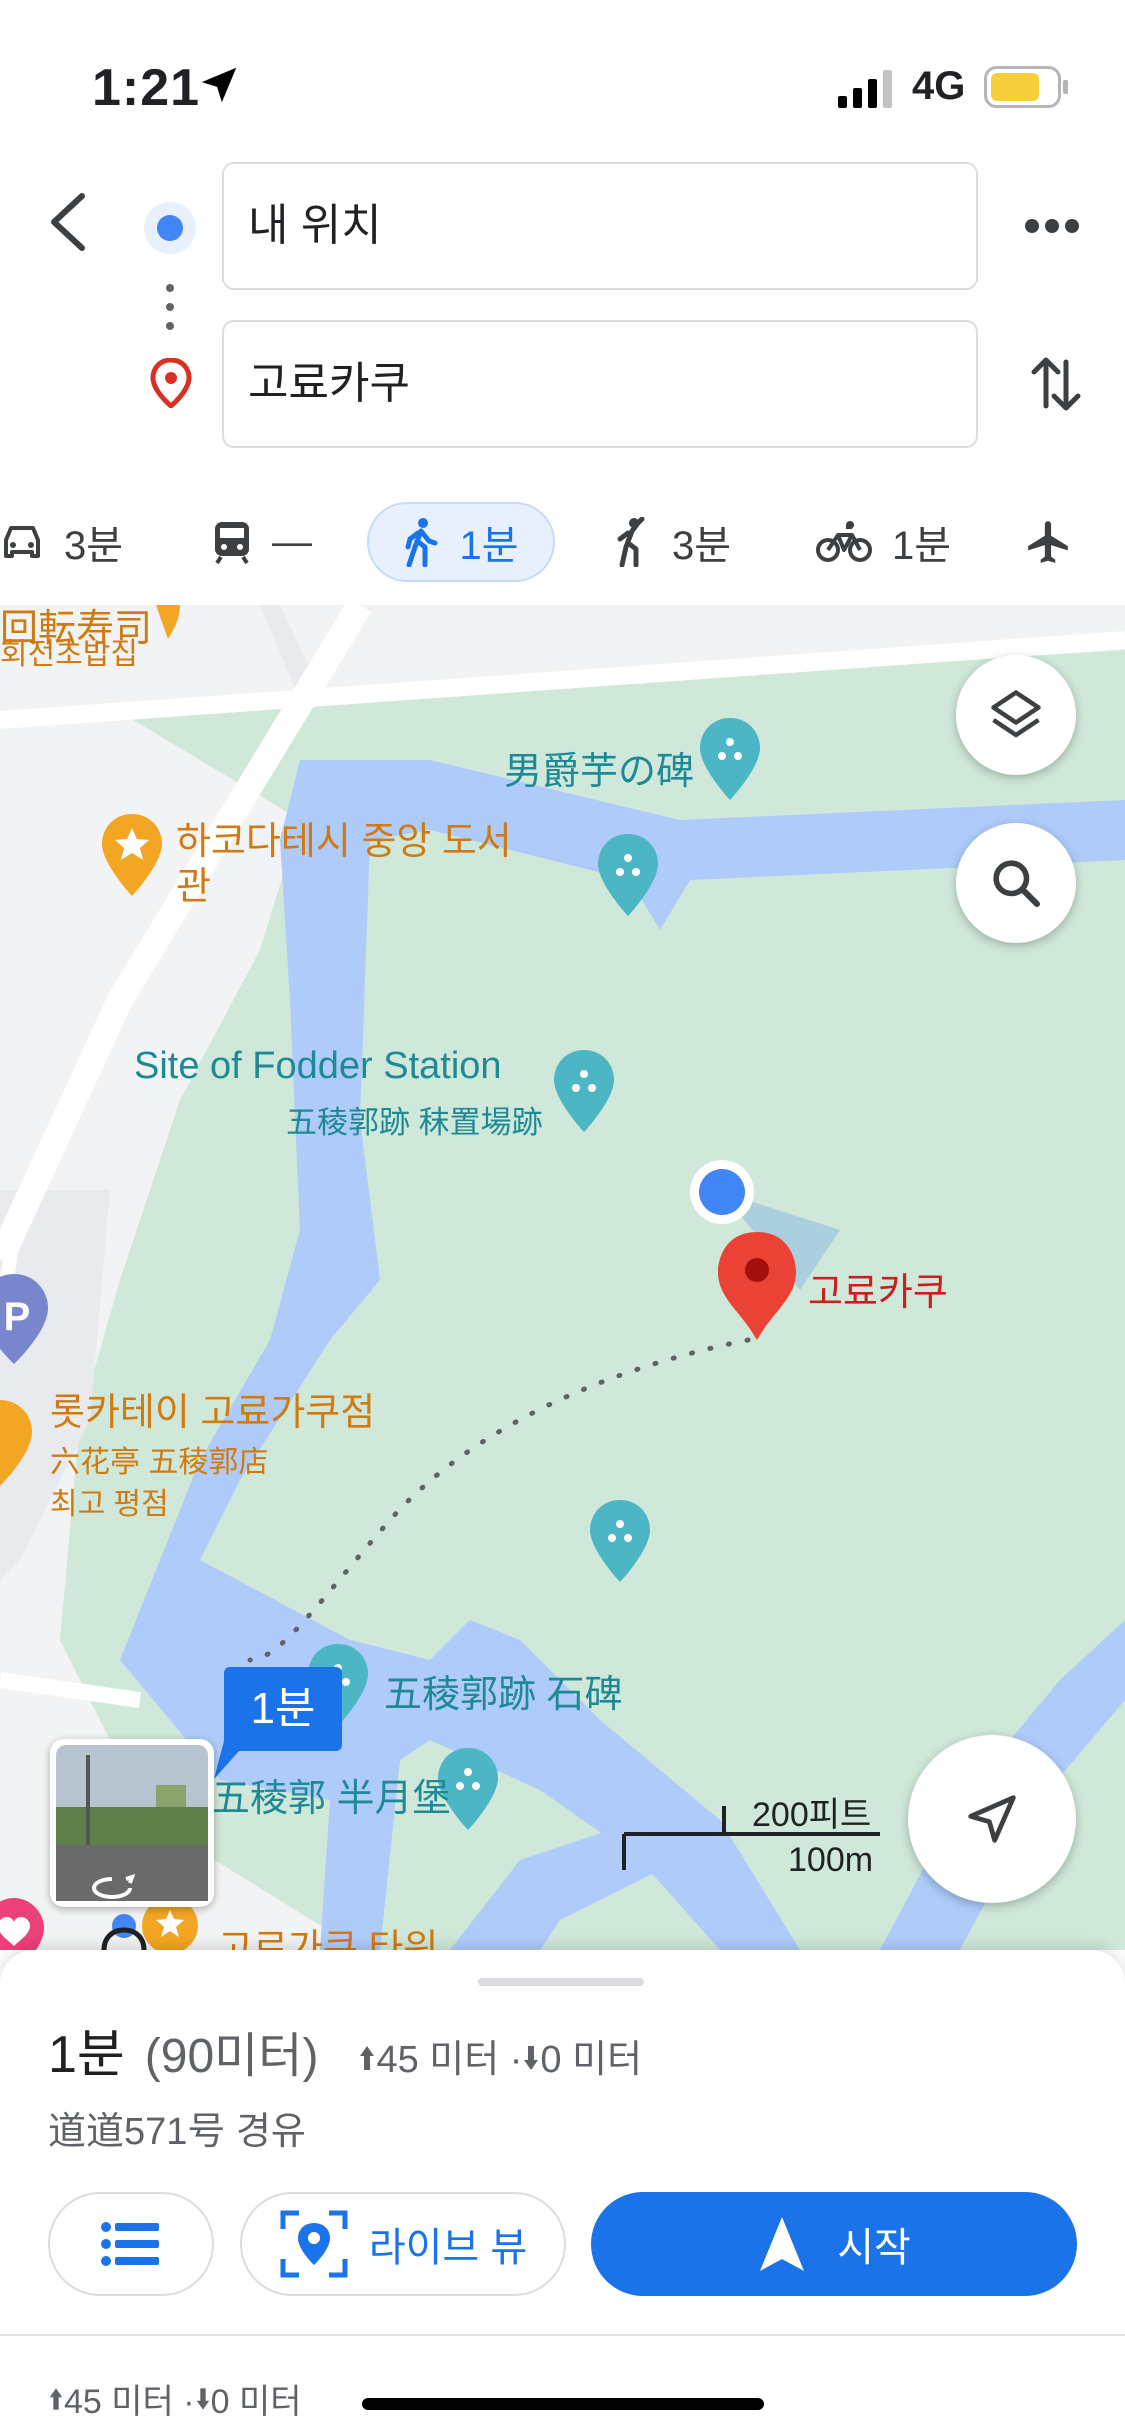 This screenshot has height=2436, width=1125. What do you see at coordinates (874, 2248) in the screenshot?
I see `start-label: 시작` at bounding box center [874, 2248].